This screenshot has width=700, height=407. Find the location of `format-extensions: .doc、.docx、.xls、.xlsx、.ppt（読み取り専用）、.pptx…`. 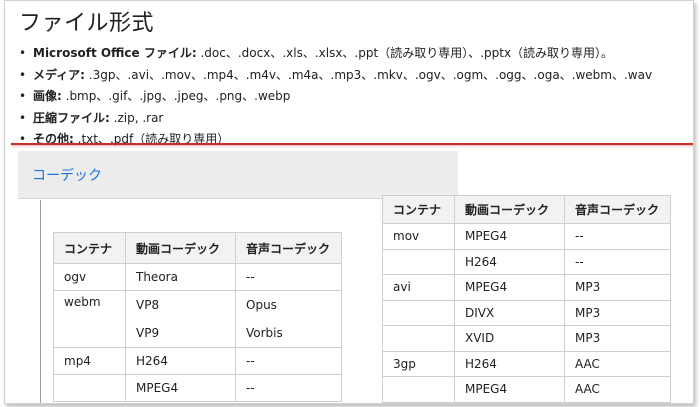

format-extensions: .doc、.docx、.xls、.xlsx、.ppt（読み取り専用）、.pptx… is located at coordinates (405, 53).